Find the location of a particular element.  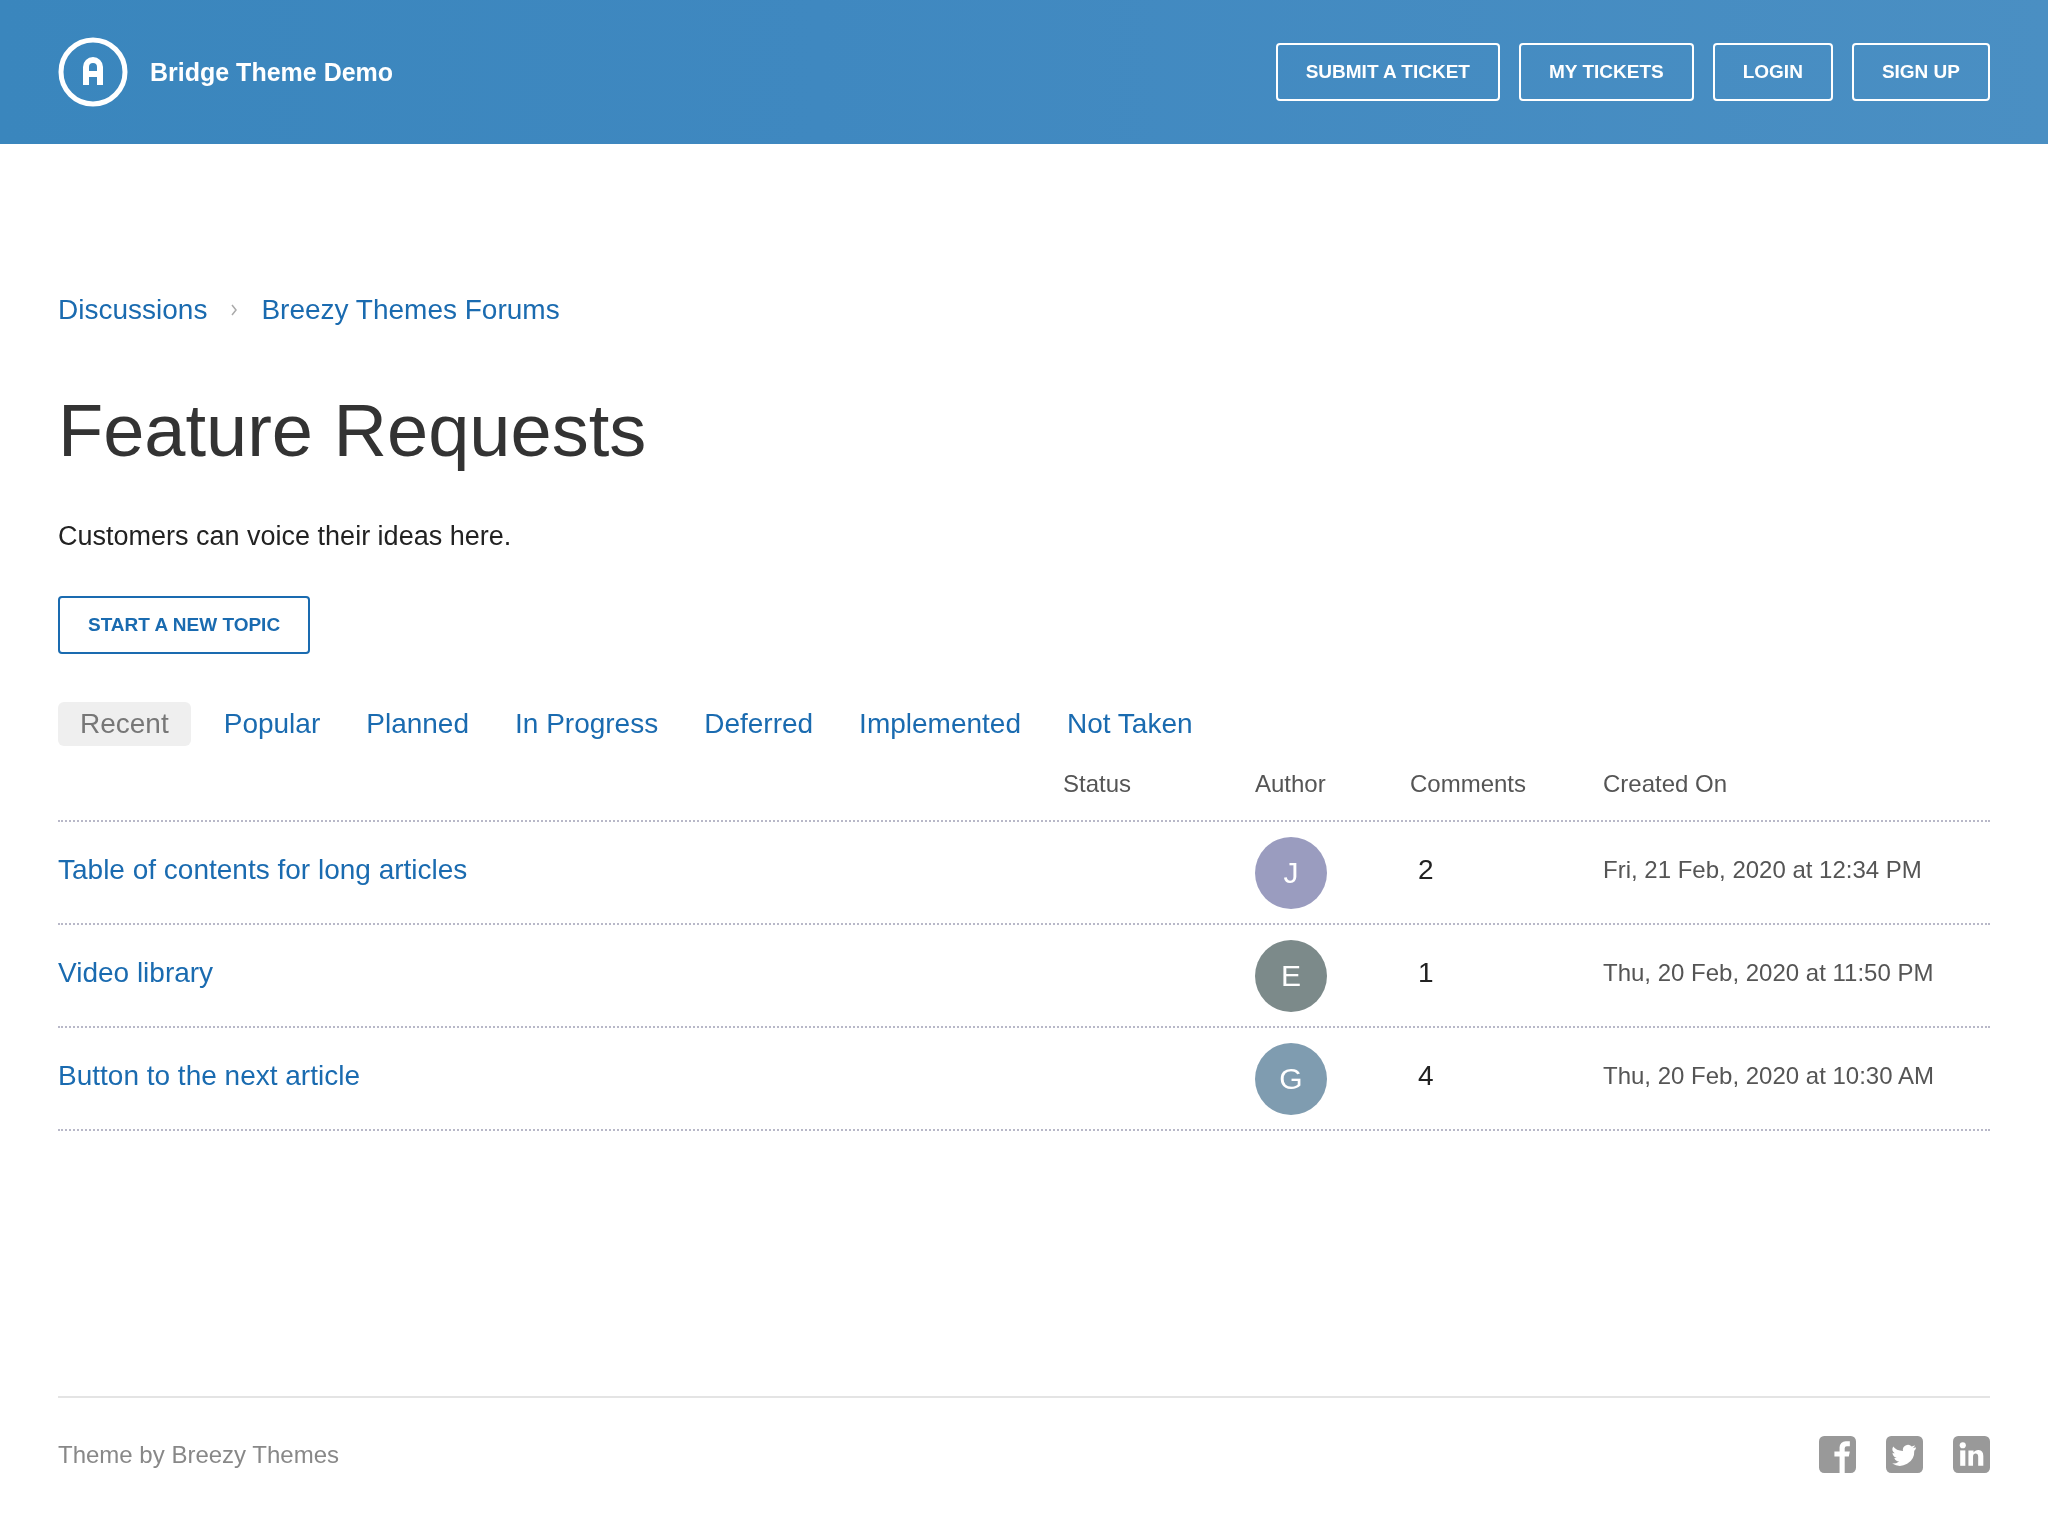

header-button: MY TICKETS is located at coordinates (1606, 72).